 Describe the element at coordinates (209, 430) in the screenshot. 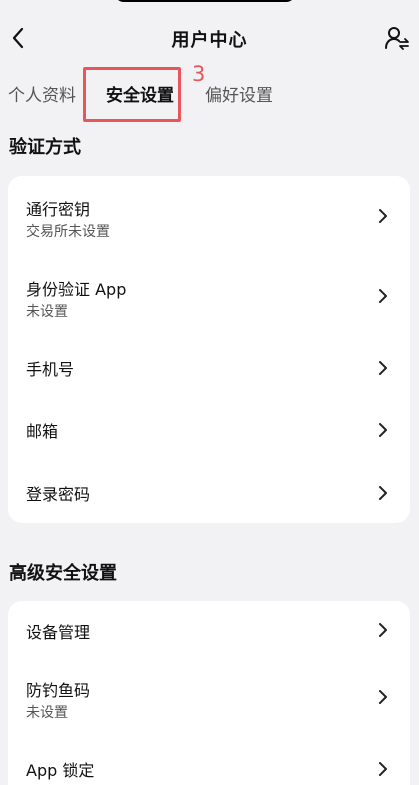

I see `row-email: 邮箱` at that location.